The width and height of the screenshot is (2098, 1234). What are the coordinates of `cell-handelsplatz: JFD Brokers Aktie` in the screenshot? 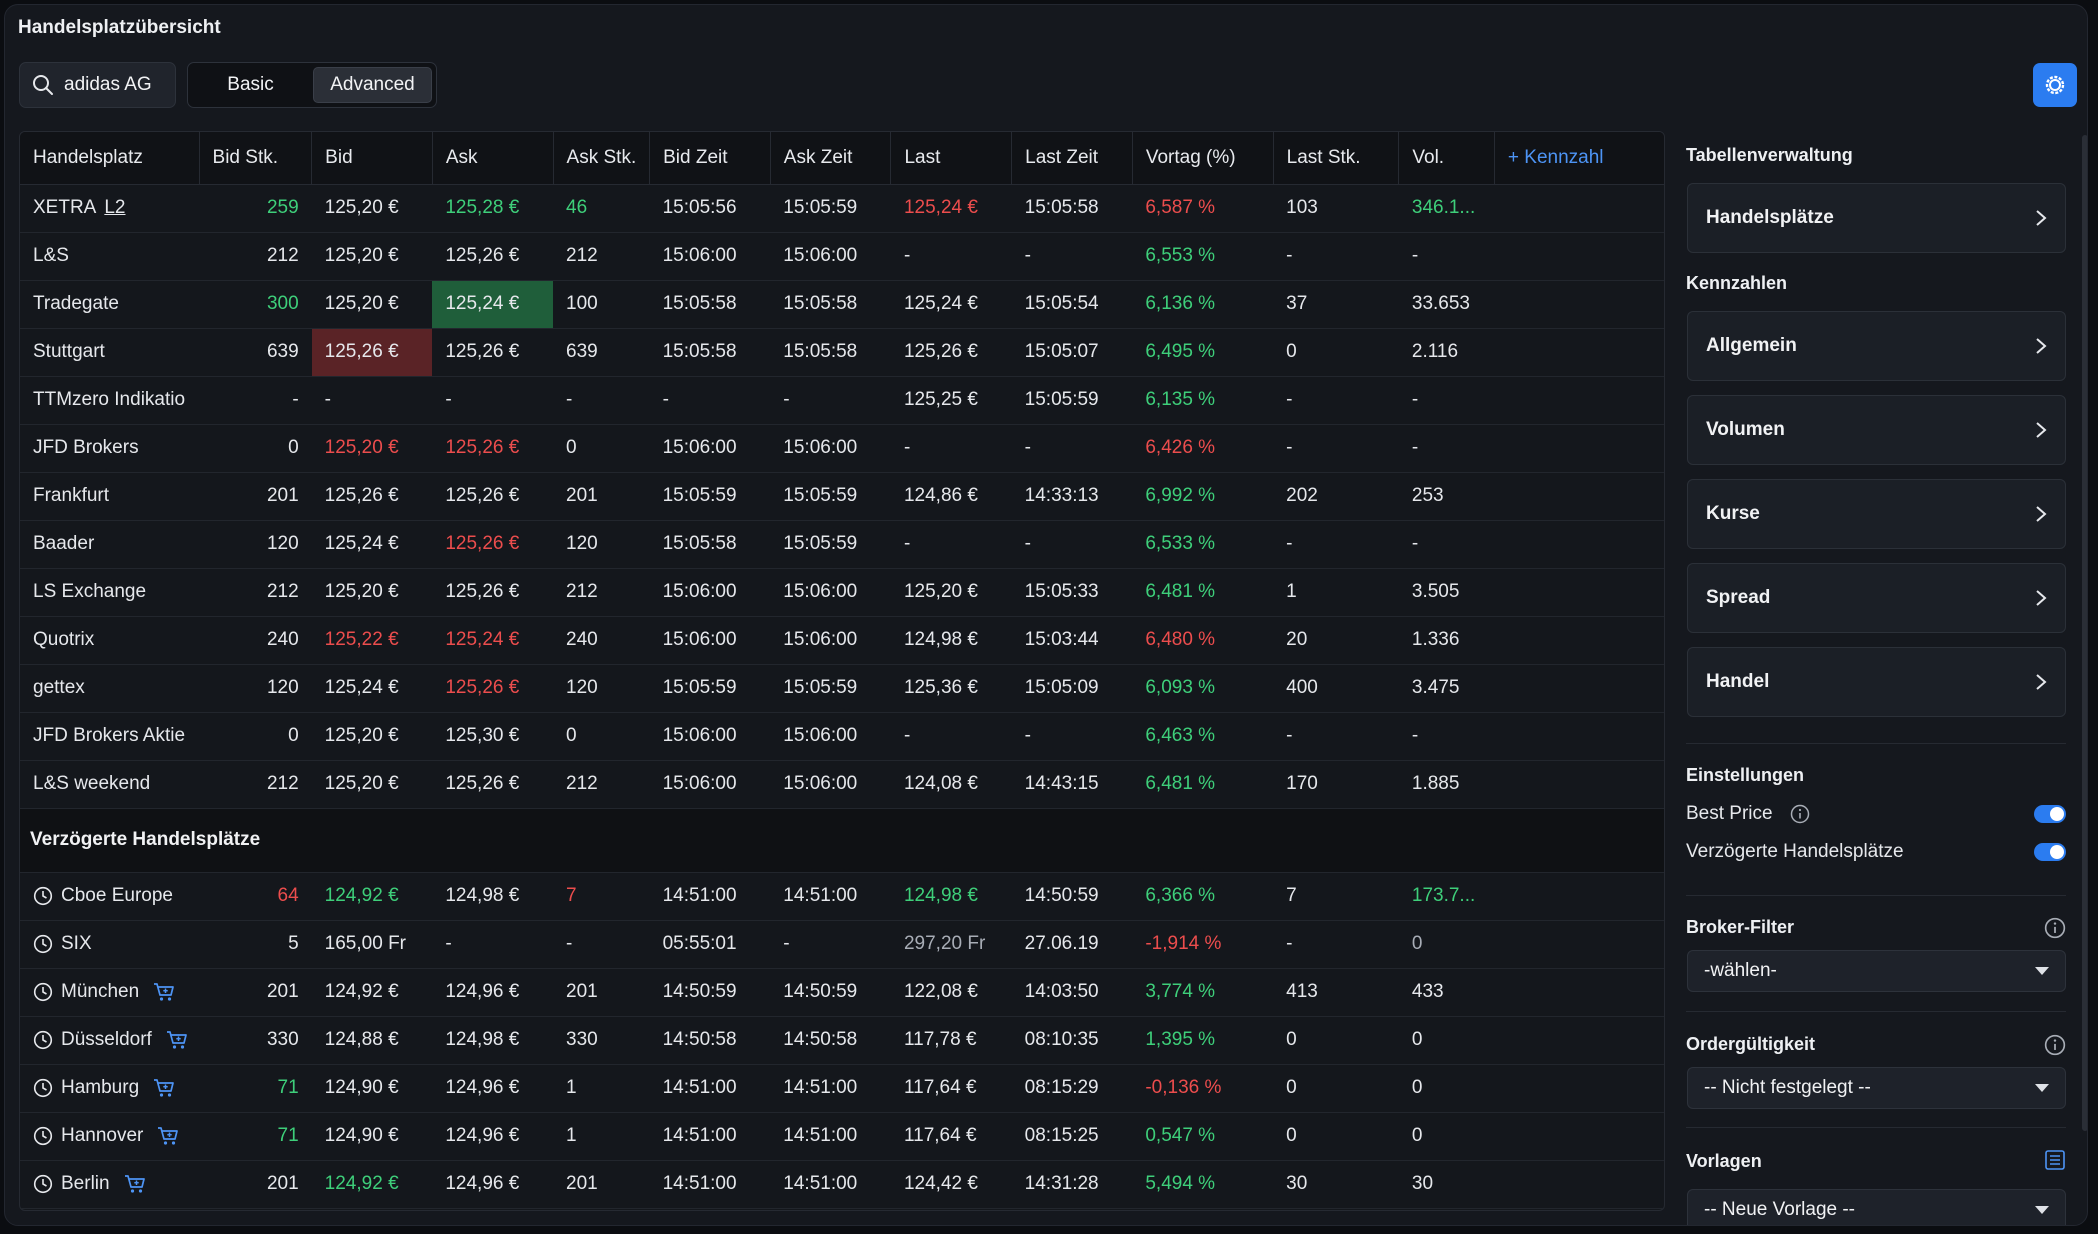 It's located at (110, 736).